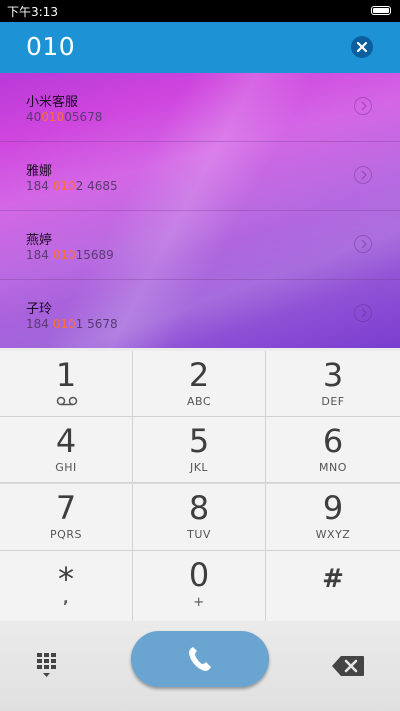 The height and width of the screenshot is (711, 400). I want to click on key-digit: 0, so click(199, 575).